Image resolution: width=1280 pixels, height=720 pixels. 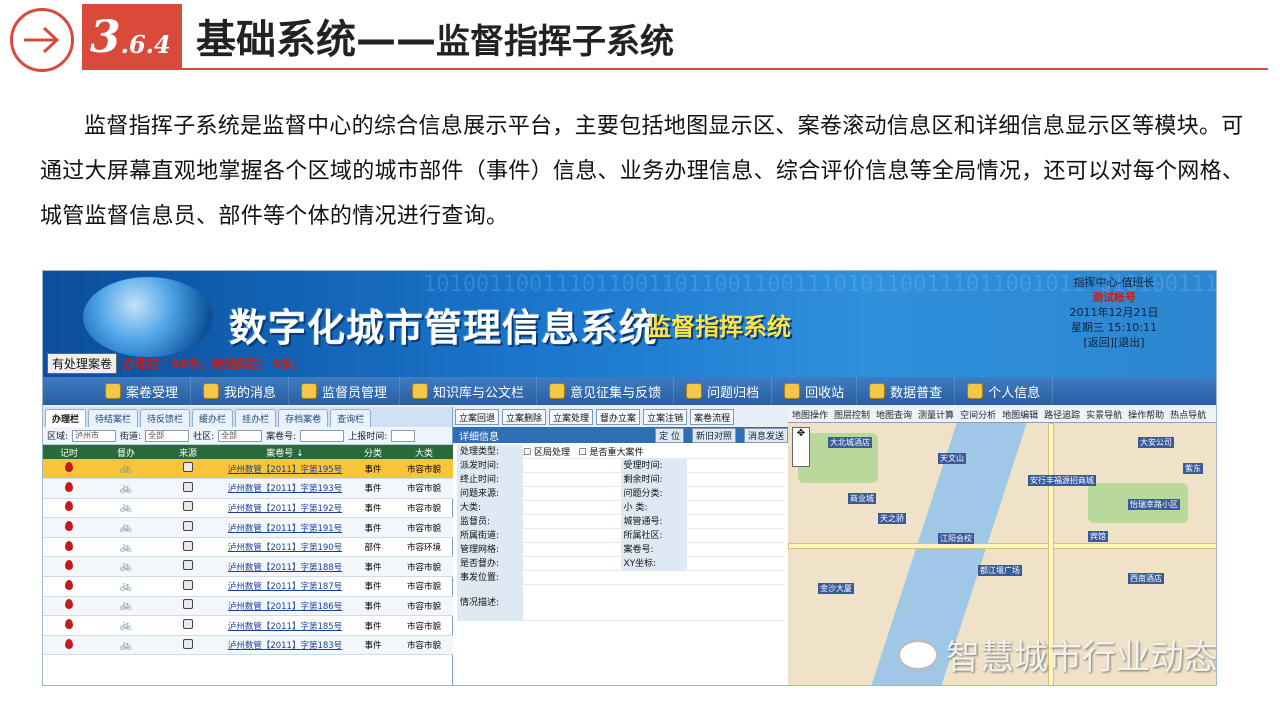 I want to click on map-tool-operate: 地图操作, so click(x=810, y=414).